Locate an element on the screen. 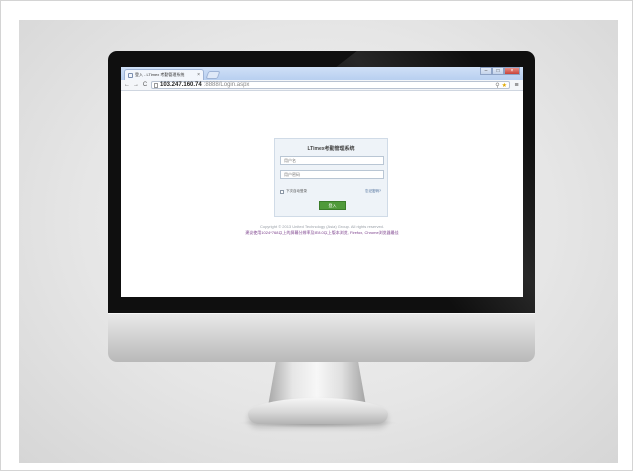  close-tab-icon: × is located at coordinates (198, 75).